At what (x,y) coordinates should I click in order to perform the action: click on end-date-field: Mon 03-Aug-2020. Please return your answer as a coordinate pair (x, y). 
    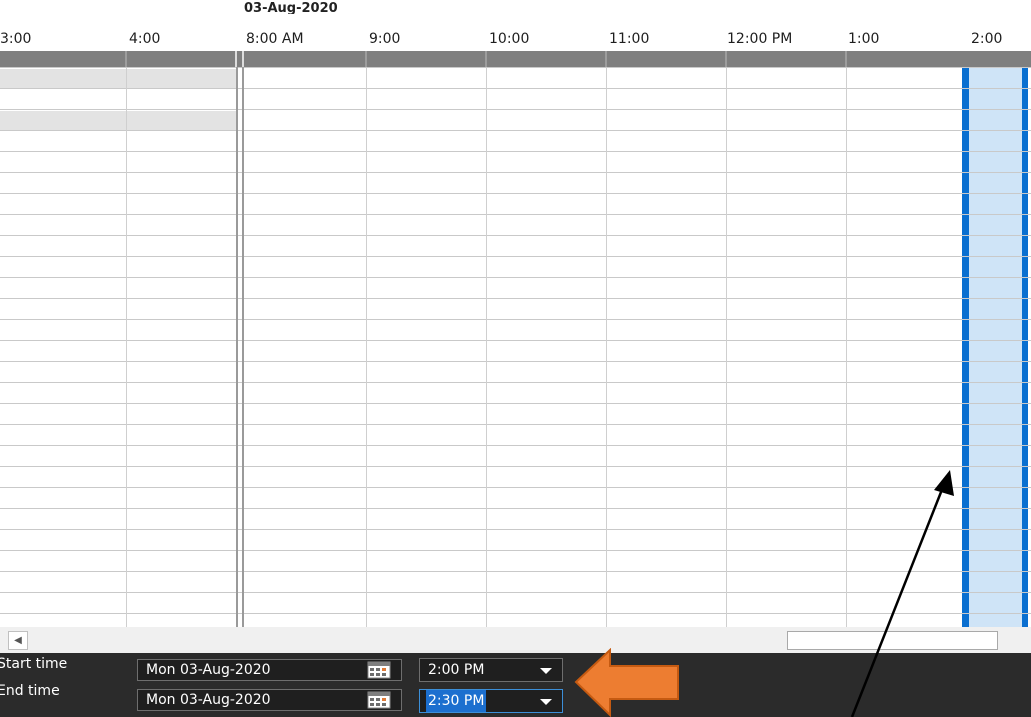
    Looking at the image, I should click on (269, 700).